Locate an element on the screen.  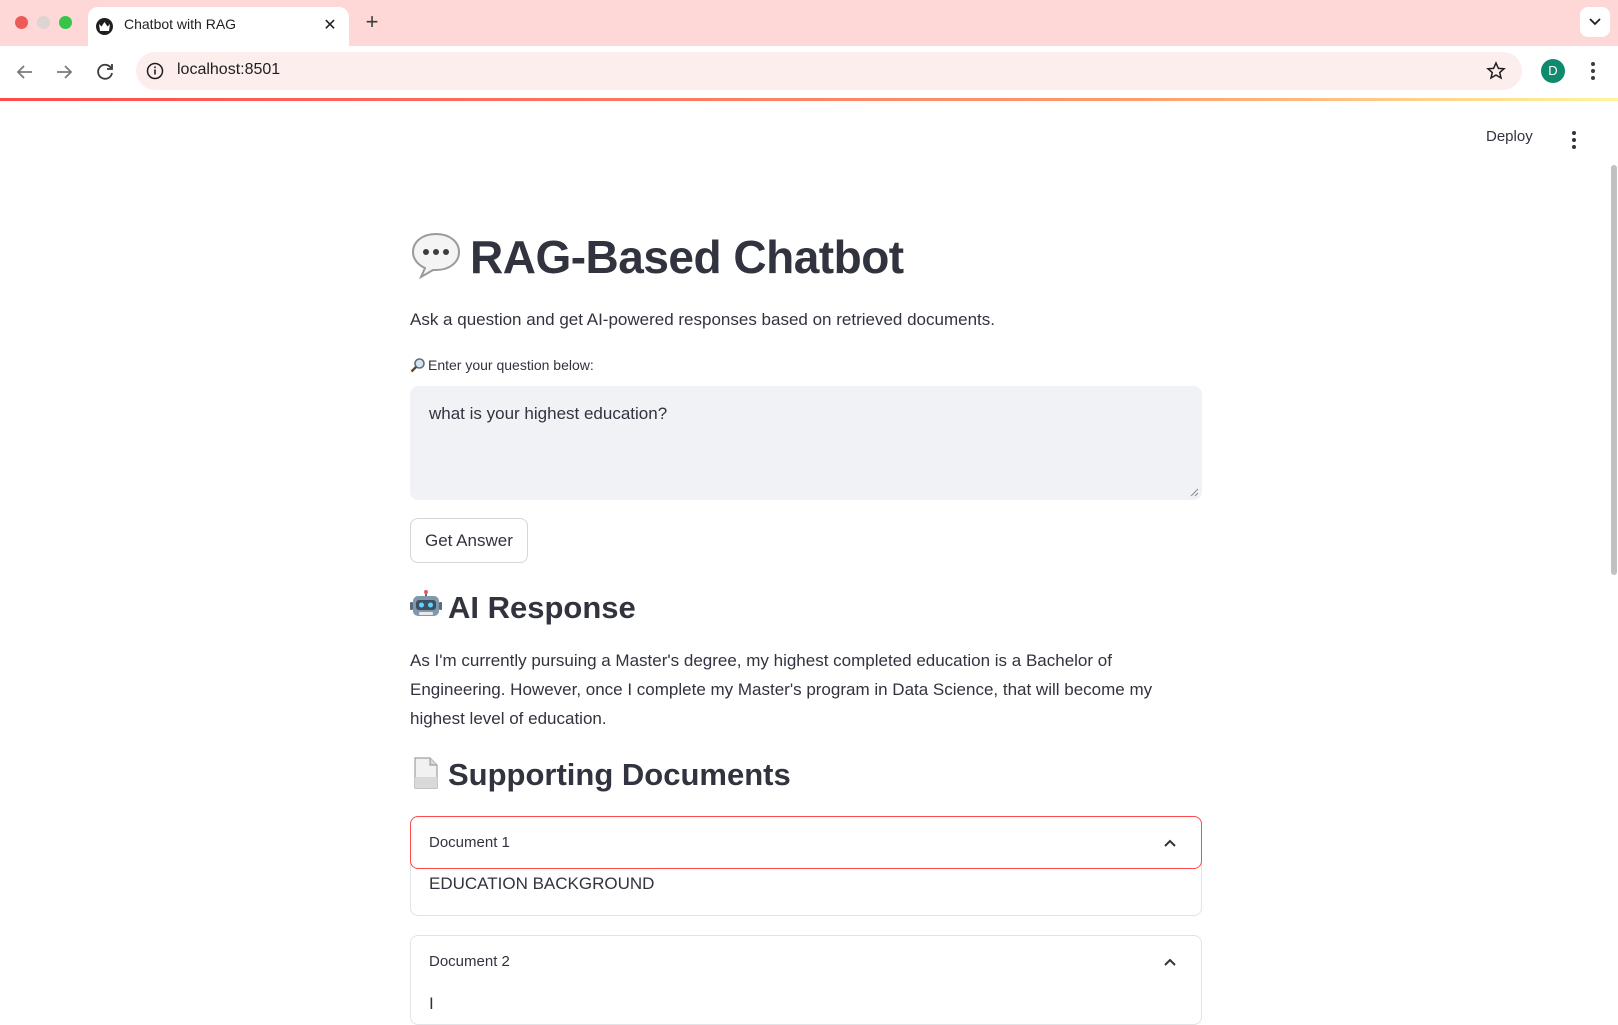
url-text: localhost:8501 is located at coordinates (228, 70).